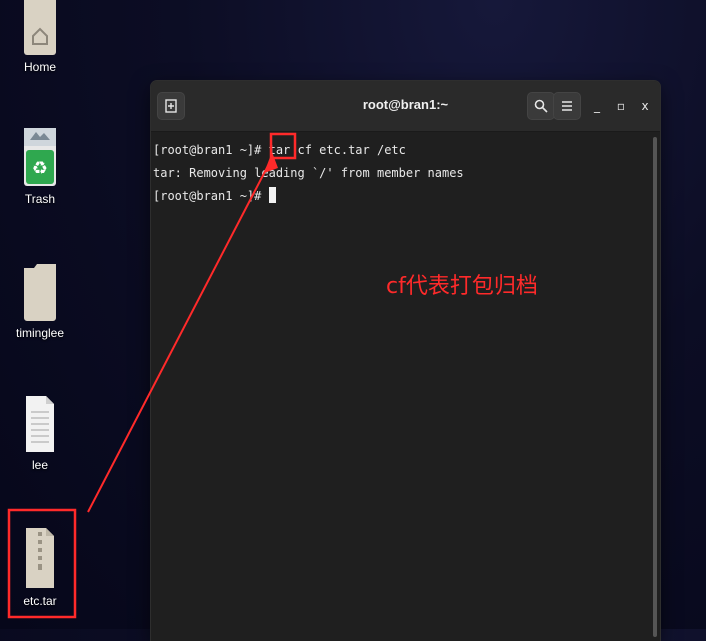 The image size is (706, 641). I want to click on annotation-arrow, so click(180, 335).